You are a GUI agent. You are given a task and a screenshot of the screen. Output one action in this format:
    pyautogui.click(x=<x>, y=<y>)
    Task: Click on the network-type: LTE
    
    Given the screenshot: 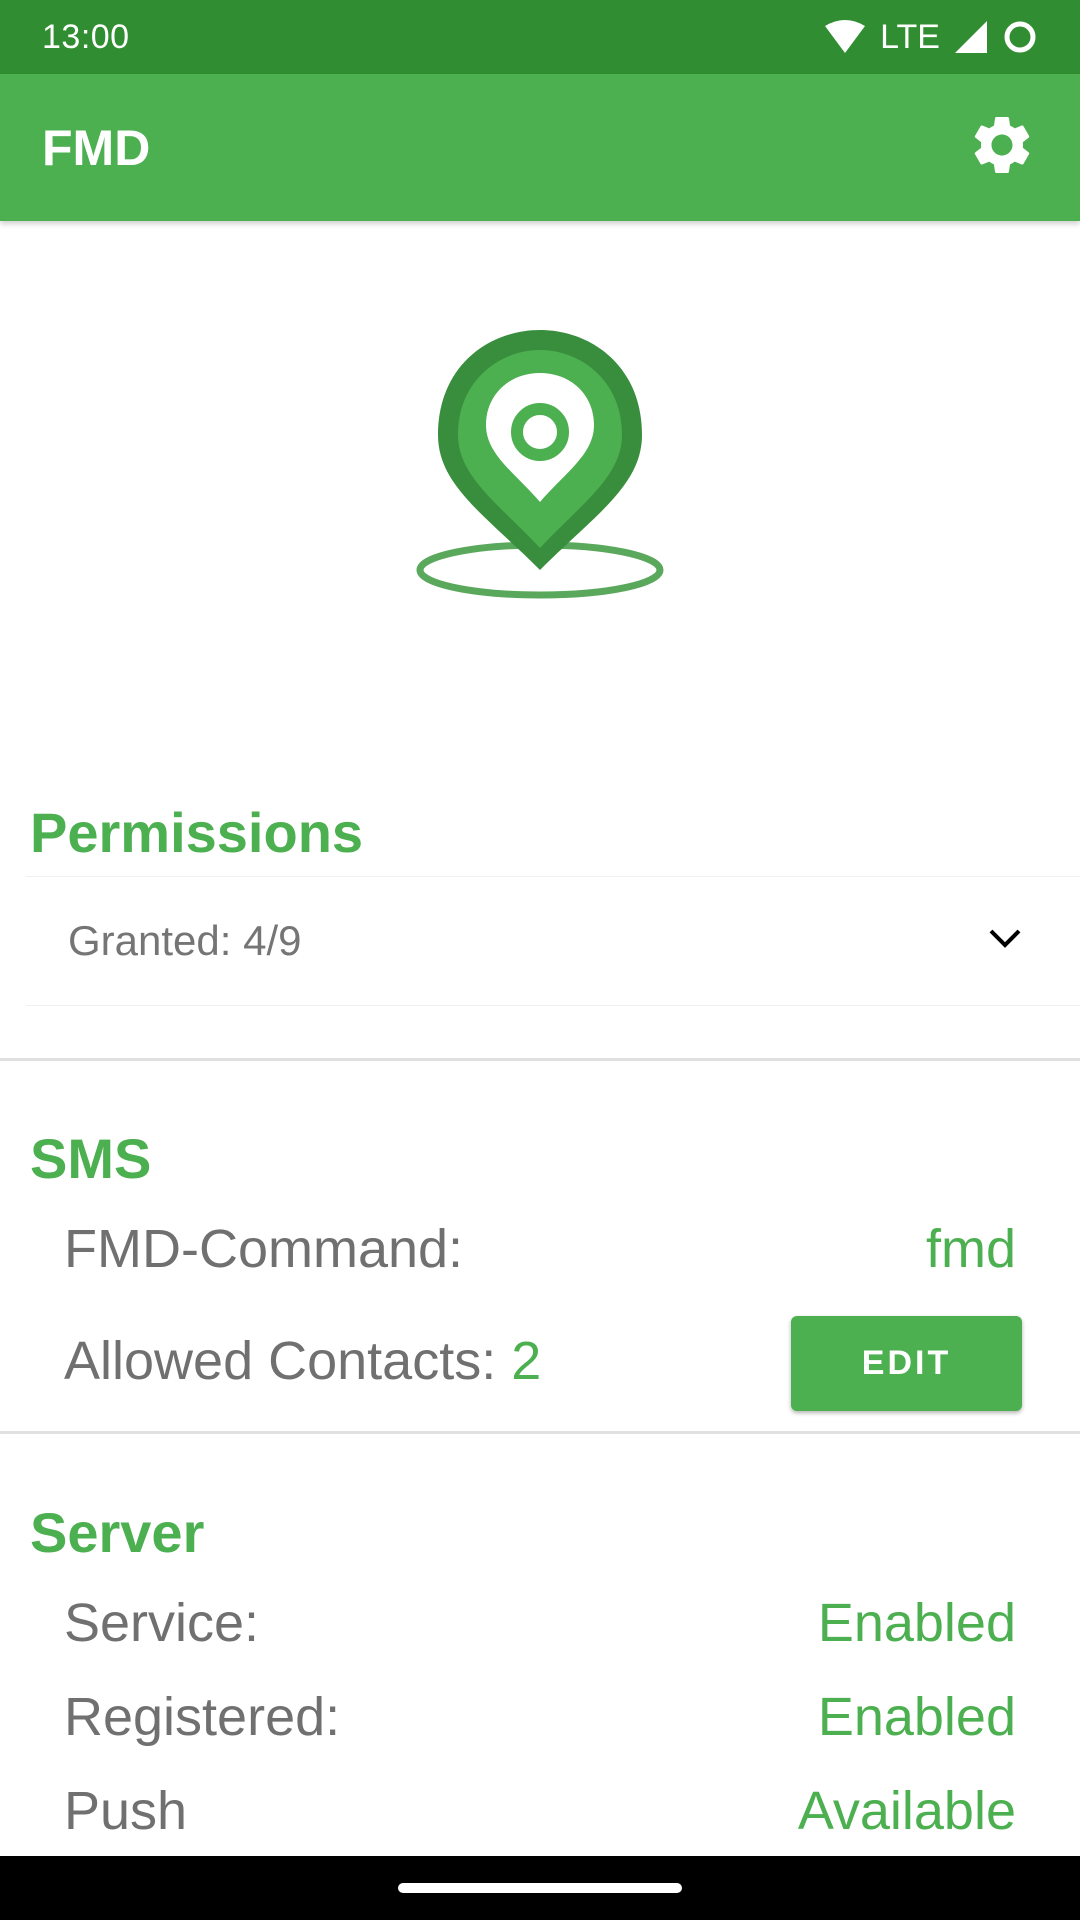 What is the action you would take?
    pyautogui.click(x=910, y=36)
    